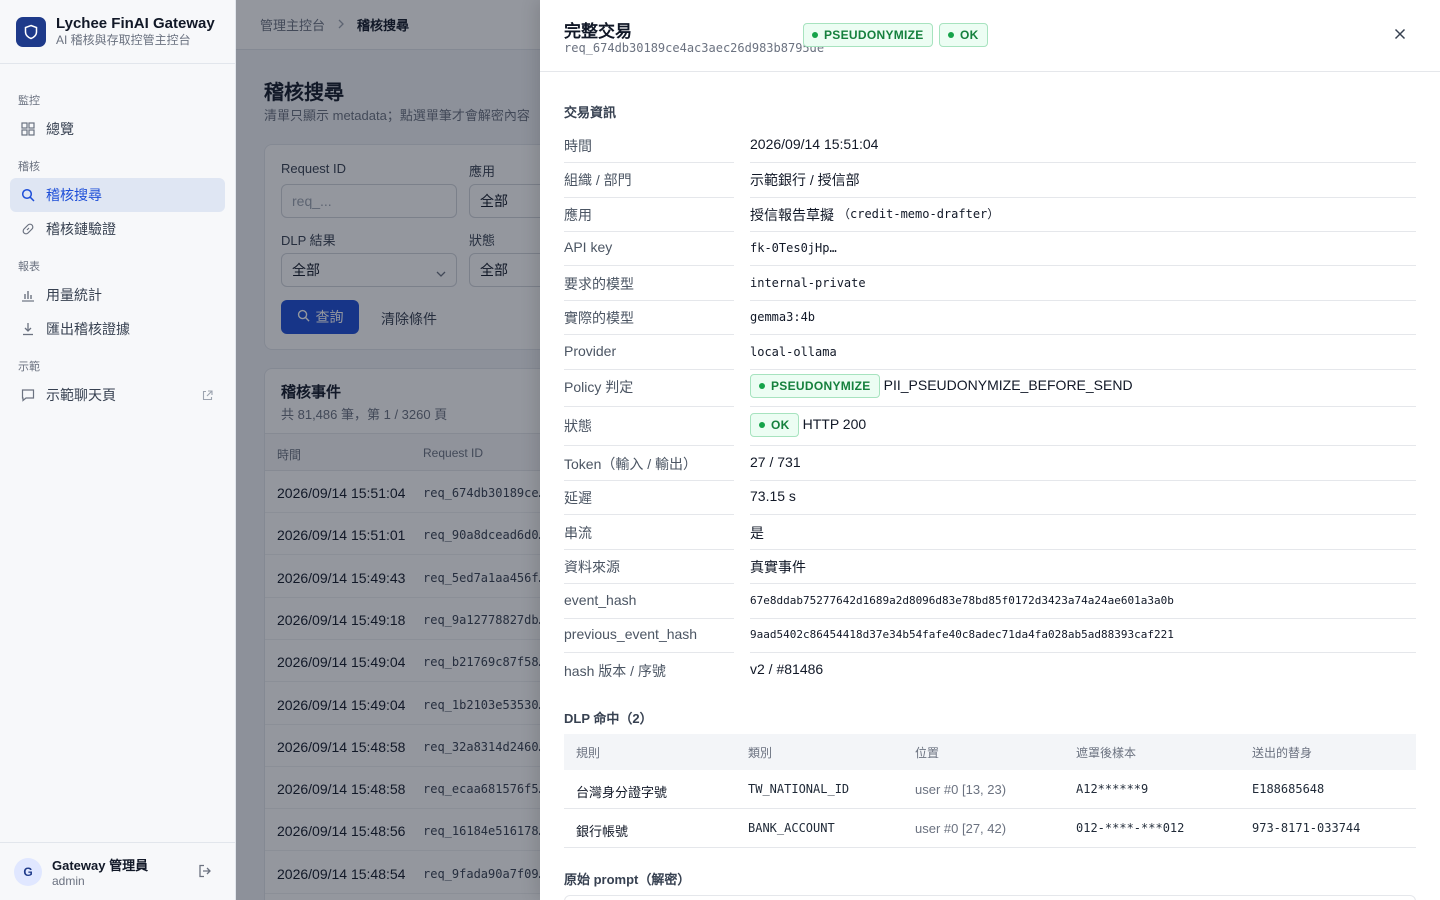 The image size is (1440, 900). What do you see at coordinates (88, 329) in the screenshot?
I see `sidebar-item-label: 匯出稽核證據` at bounding box center [88, 329].